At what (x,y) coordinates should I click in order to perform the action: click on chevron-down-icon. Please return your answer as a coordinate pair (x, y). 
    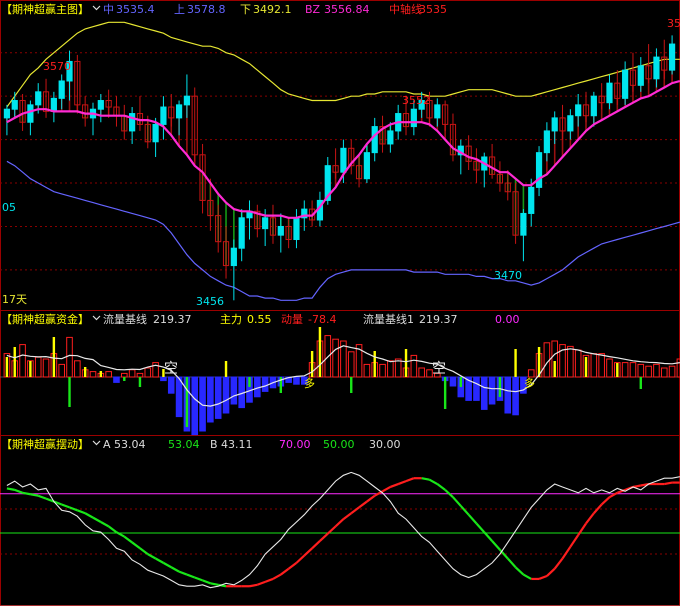
    Looking at the image, I should click on (96, 318).